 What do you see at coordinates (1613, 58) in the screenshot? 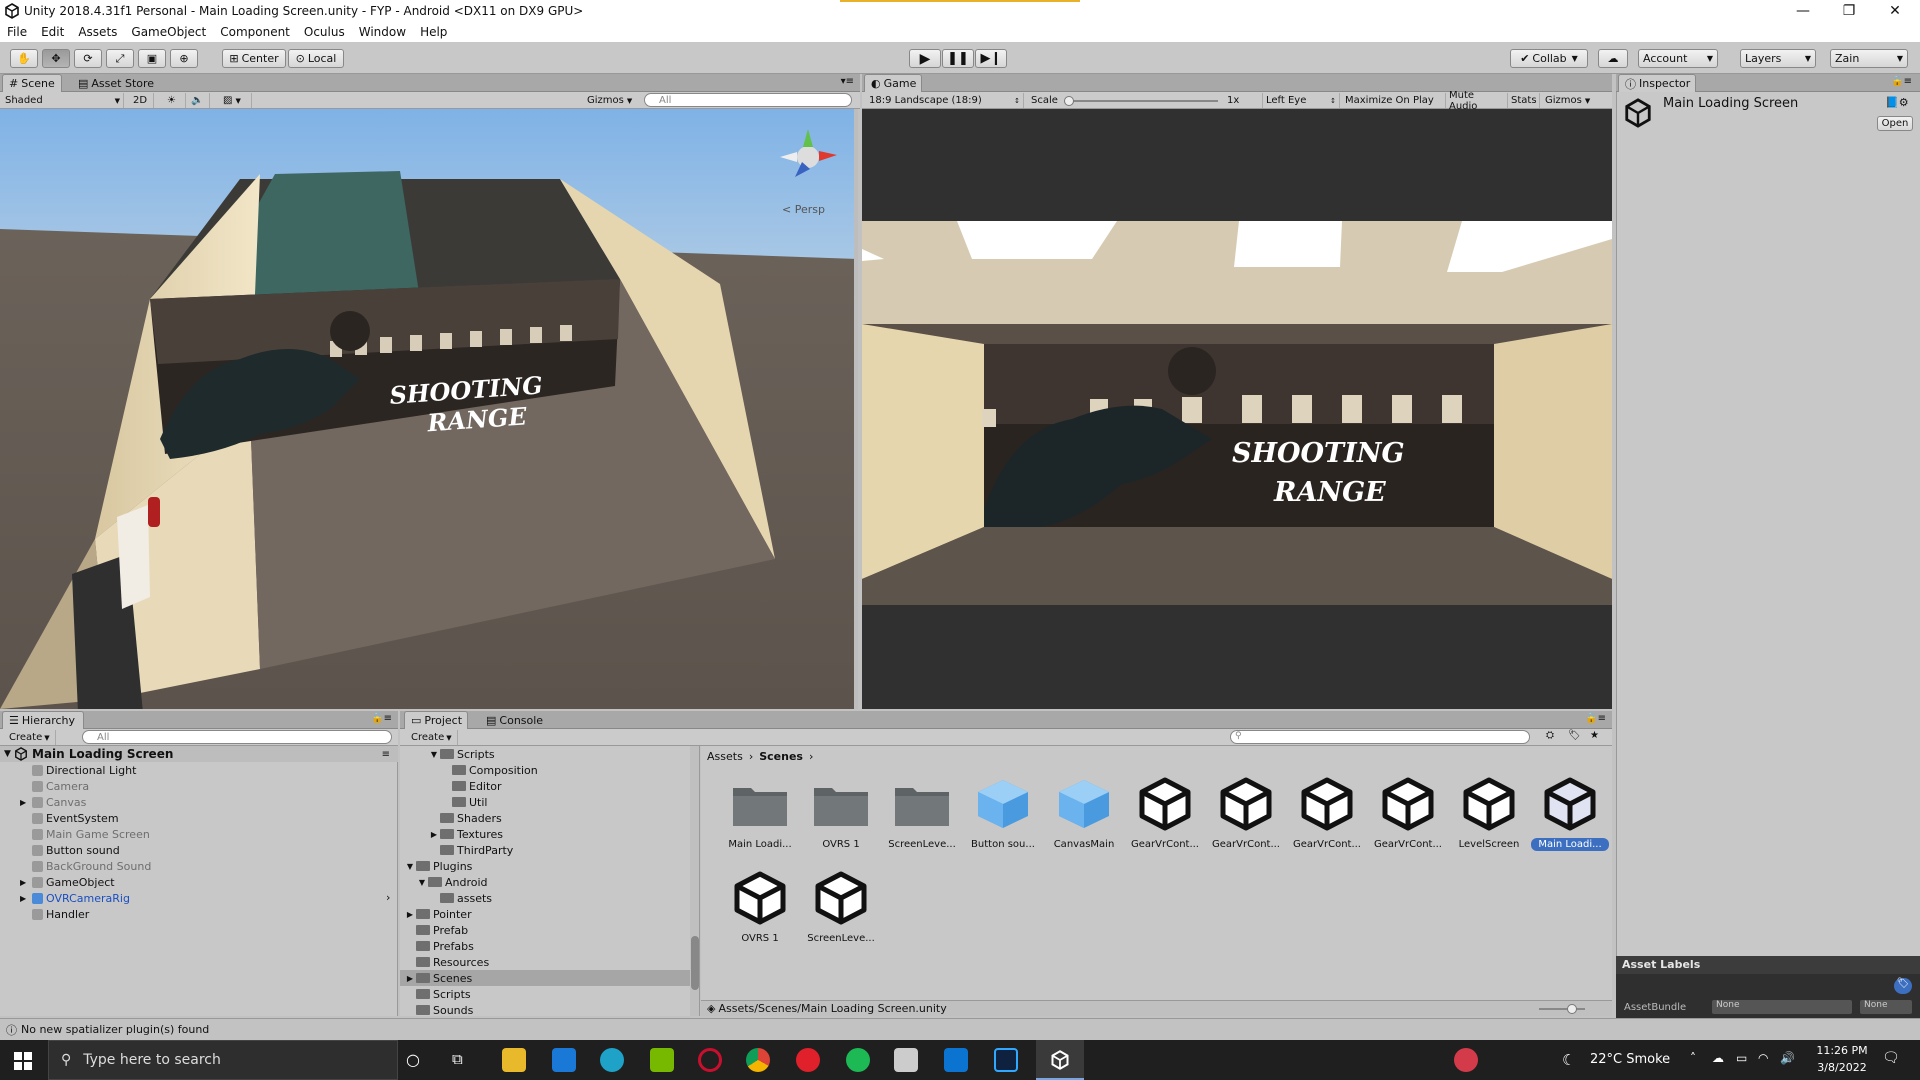
I see `cloud-button: ☁` at bounding box center [1613, 58].